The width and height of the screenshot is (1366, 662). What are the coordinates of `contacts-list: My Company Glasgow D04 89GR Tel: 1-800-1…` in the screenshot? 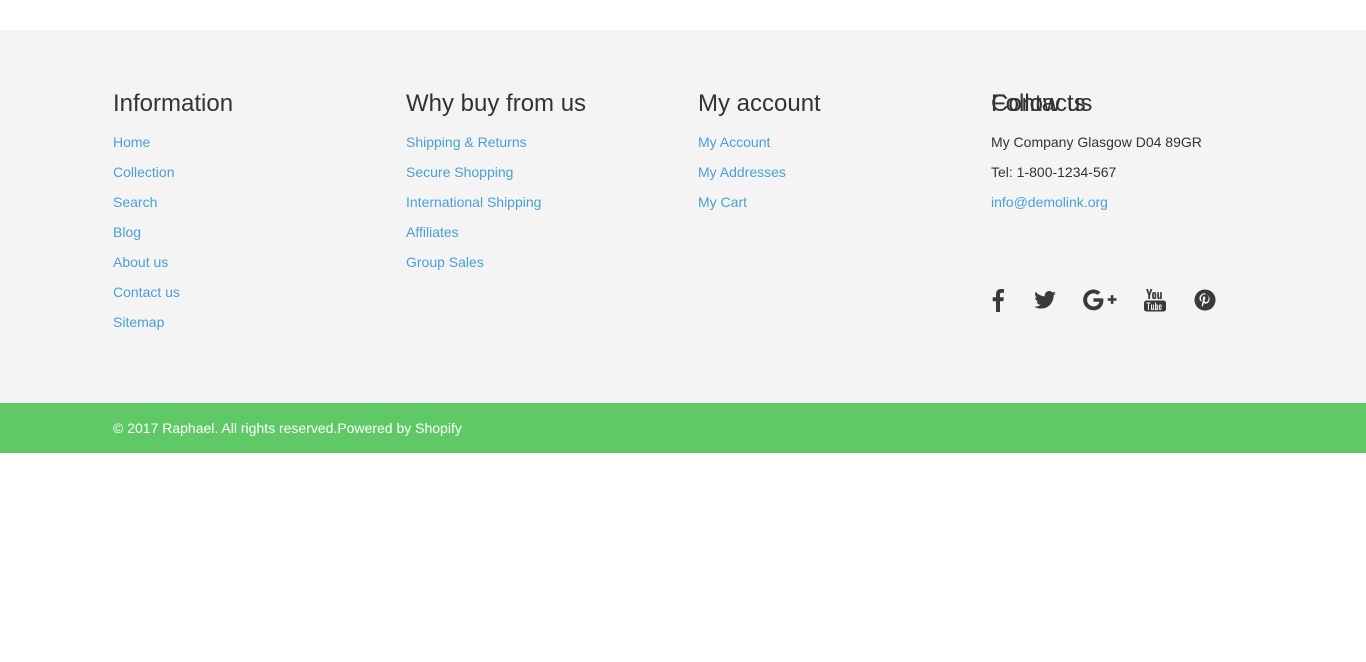 It's located at (1096, 177).